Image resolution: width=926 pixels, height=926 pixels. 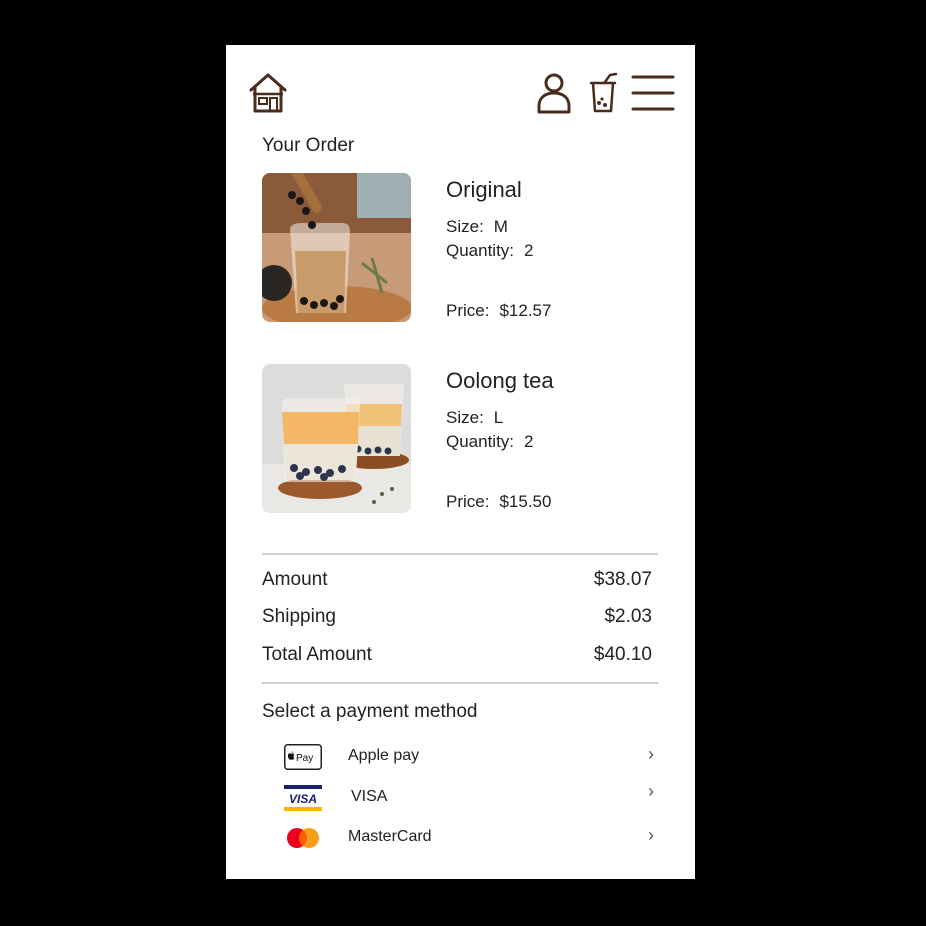 What do you see at coordinates (500, 226) in the screenshot?
I see `size-value: M` at bounding box center [500, 226].